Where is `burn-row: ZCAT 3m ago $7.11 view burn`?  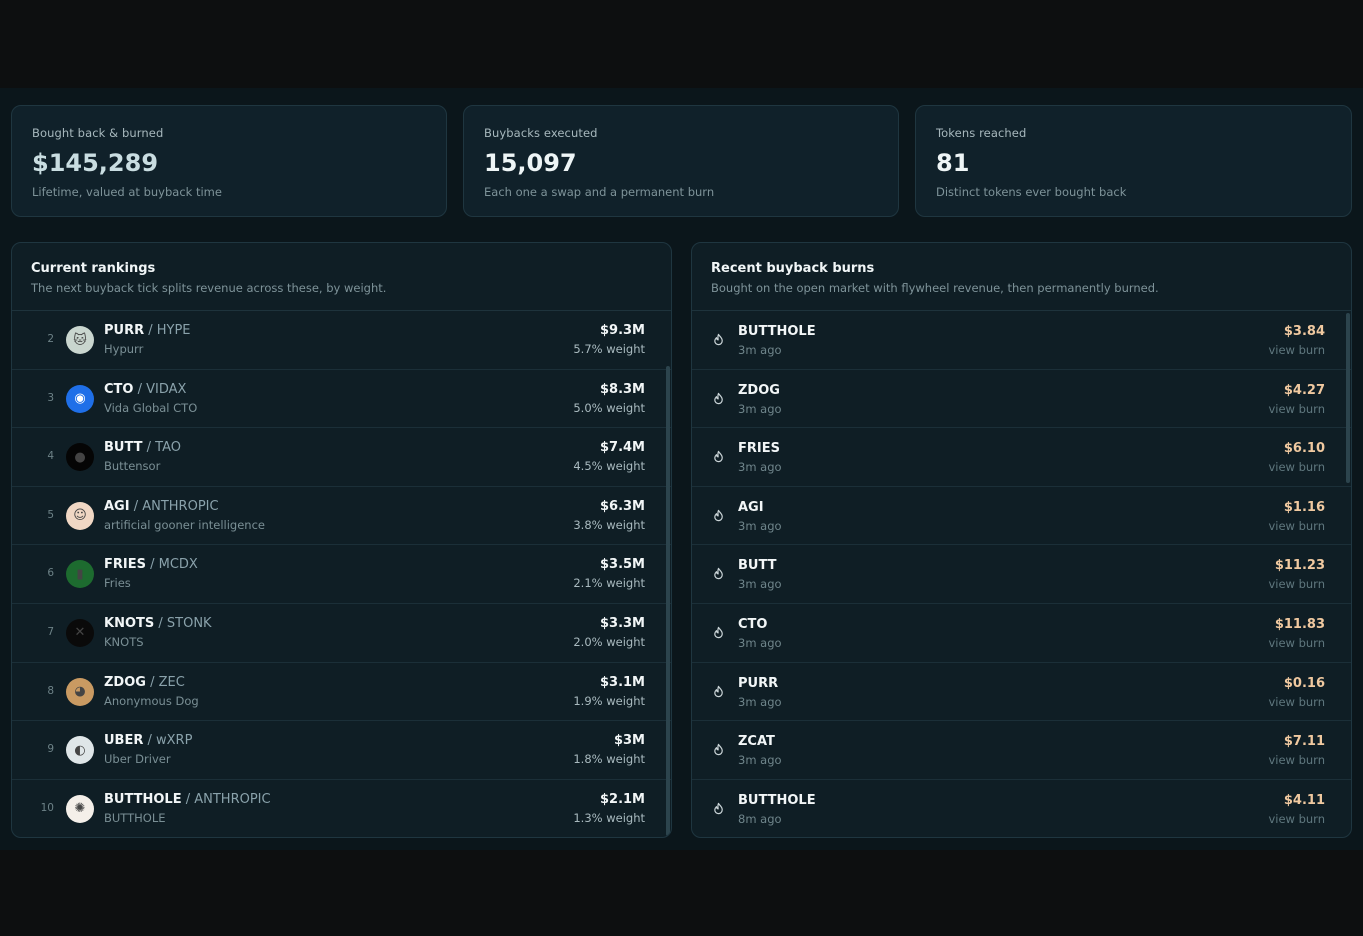 burn-row: ZCAT 3m ago $7.11 view burn is located at coordinates (1021, 750).